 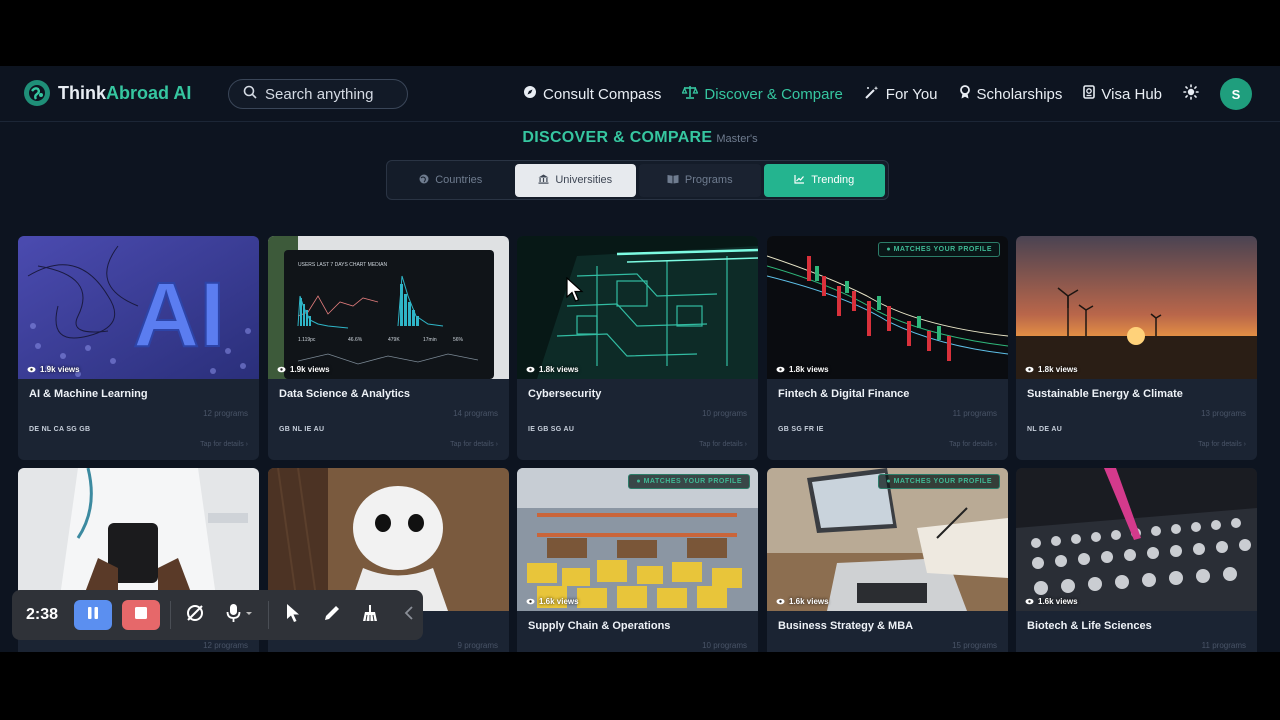 What do you see at coordinates (458, 340) in the screenshot?
I see `svg-text: 56%` at bounding box center [458, 340].